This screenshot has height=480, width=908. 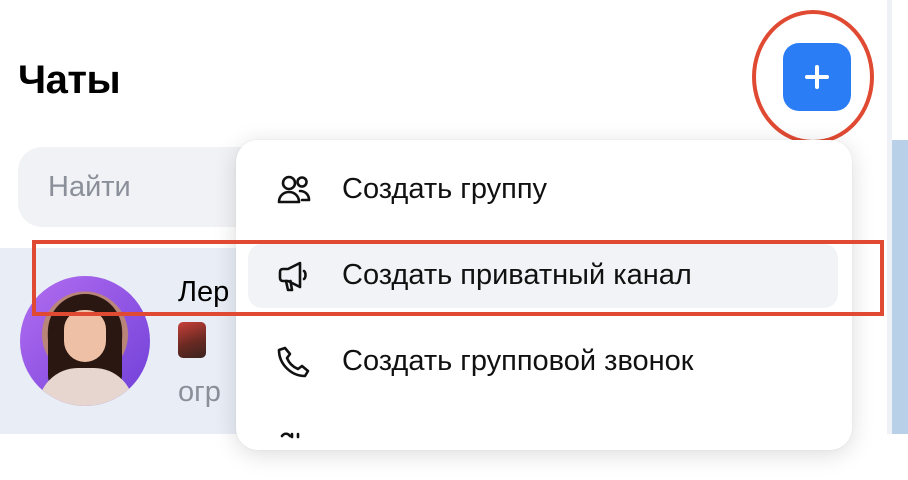 I want to click on chat-background-strip, so click(x=900, y=287).